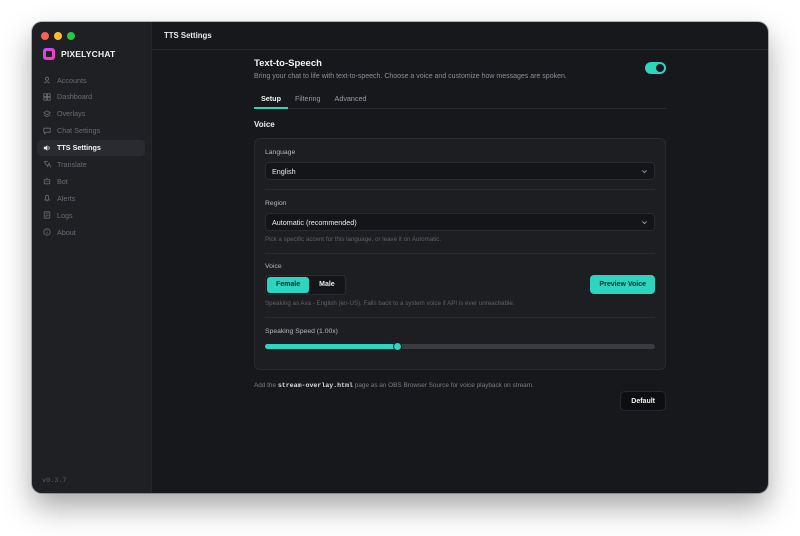 This screenshot has height=536, width=800. I want to click on sidebar-item-accounts: Accounts, so click(91, 80).